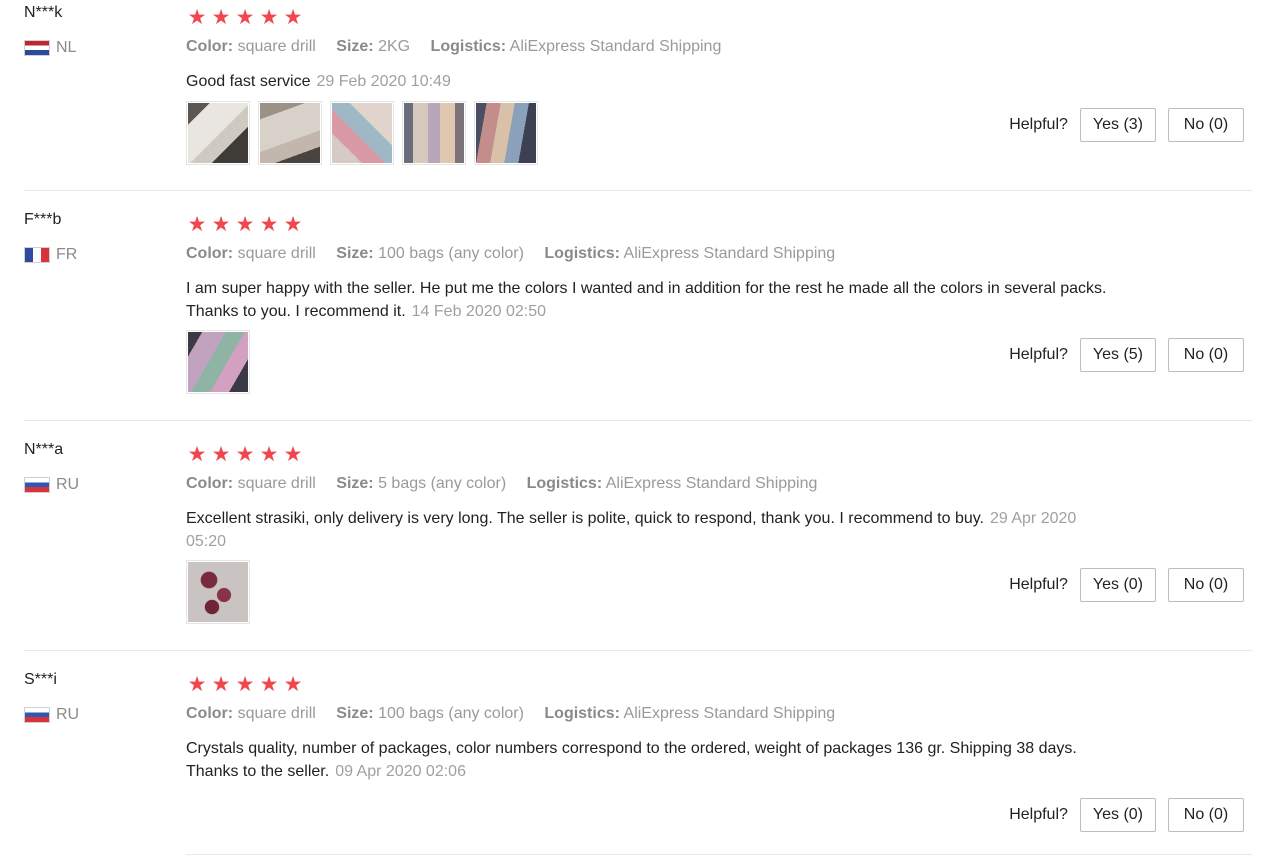 The width and height of the screenshot is (1264, 855). I want to click on review-text-block: Good fast service 29 Feb 2020 10:49, so click(651, 81).